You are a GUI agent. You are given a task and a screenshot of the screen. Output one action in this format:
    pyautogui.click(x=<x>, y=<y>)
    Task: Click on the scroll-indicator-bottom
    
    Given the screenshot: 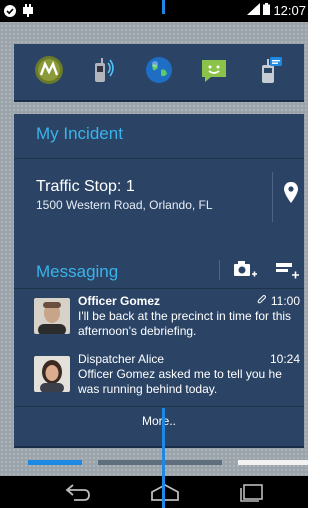 What is the action you would take?
    pyautogui.click(x=163, y=458)
    